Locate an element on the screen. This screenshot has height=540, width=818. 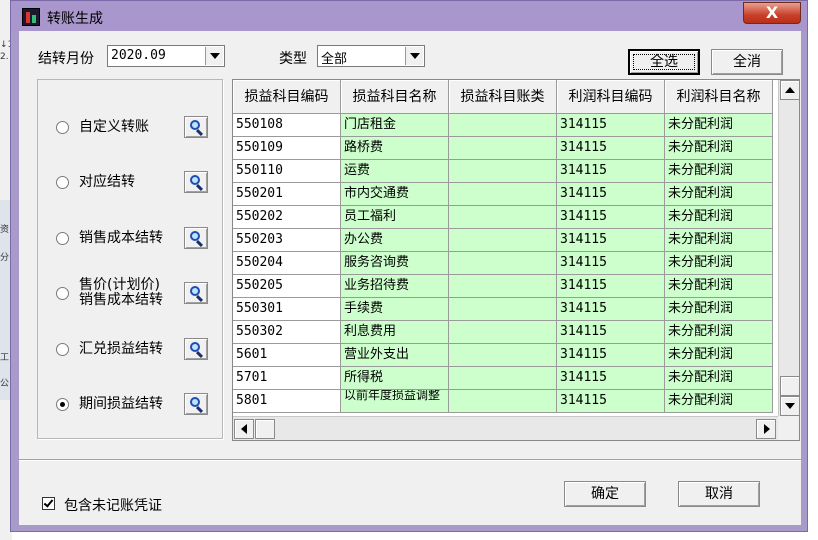
option-label: 销售成本结转 is located at coordinates (121, 238).